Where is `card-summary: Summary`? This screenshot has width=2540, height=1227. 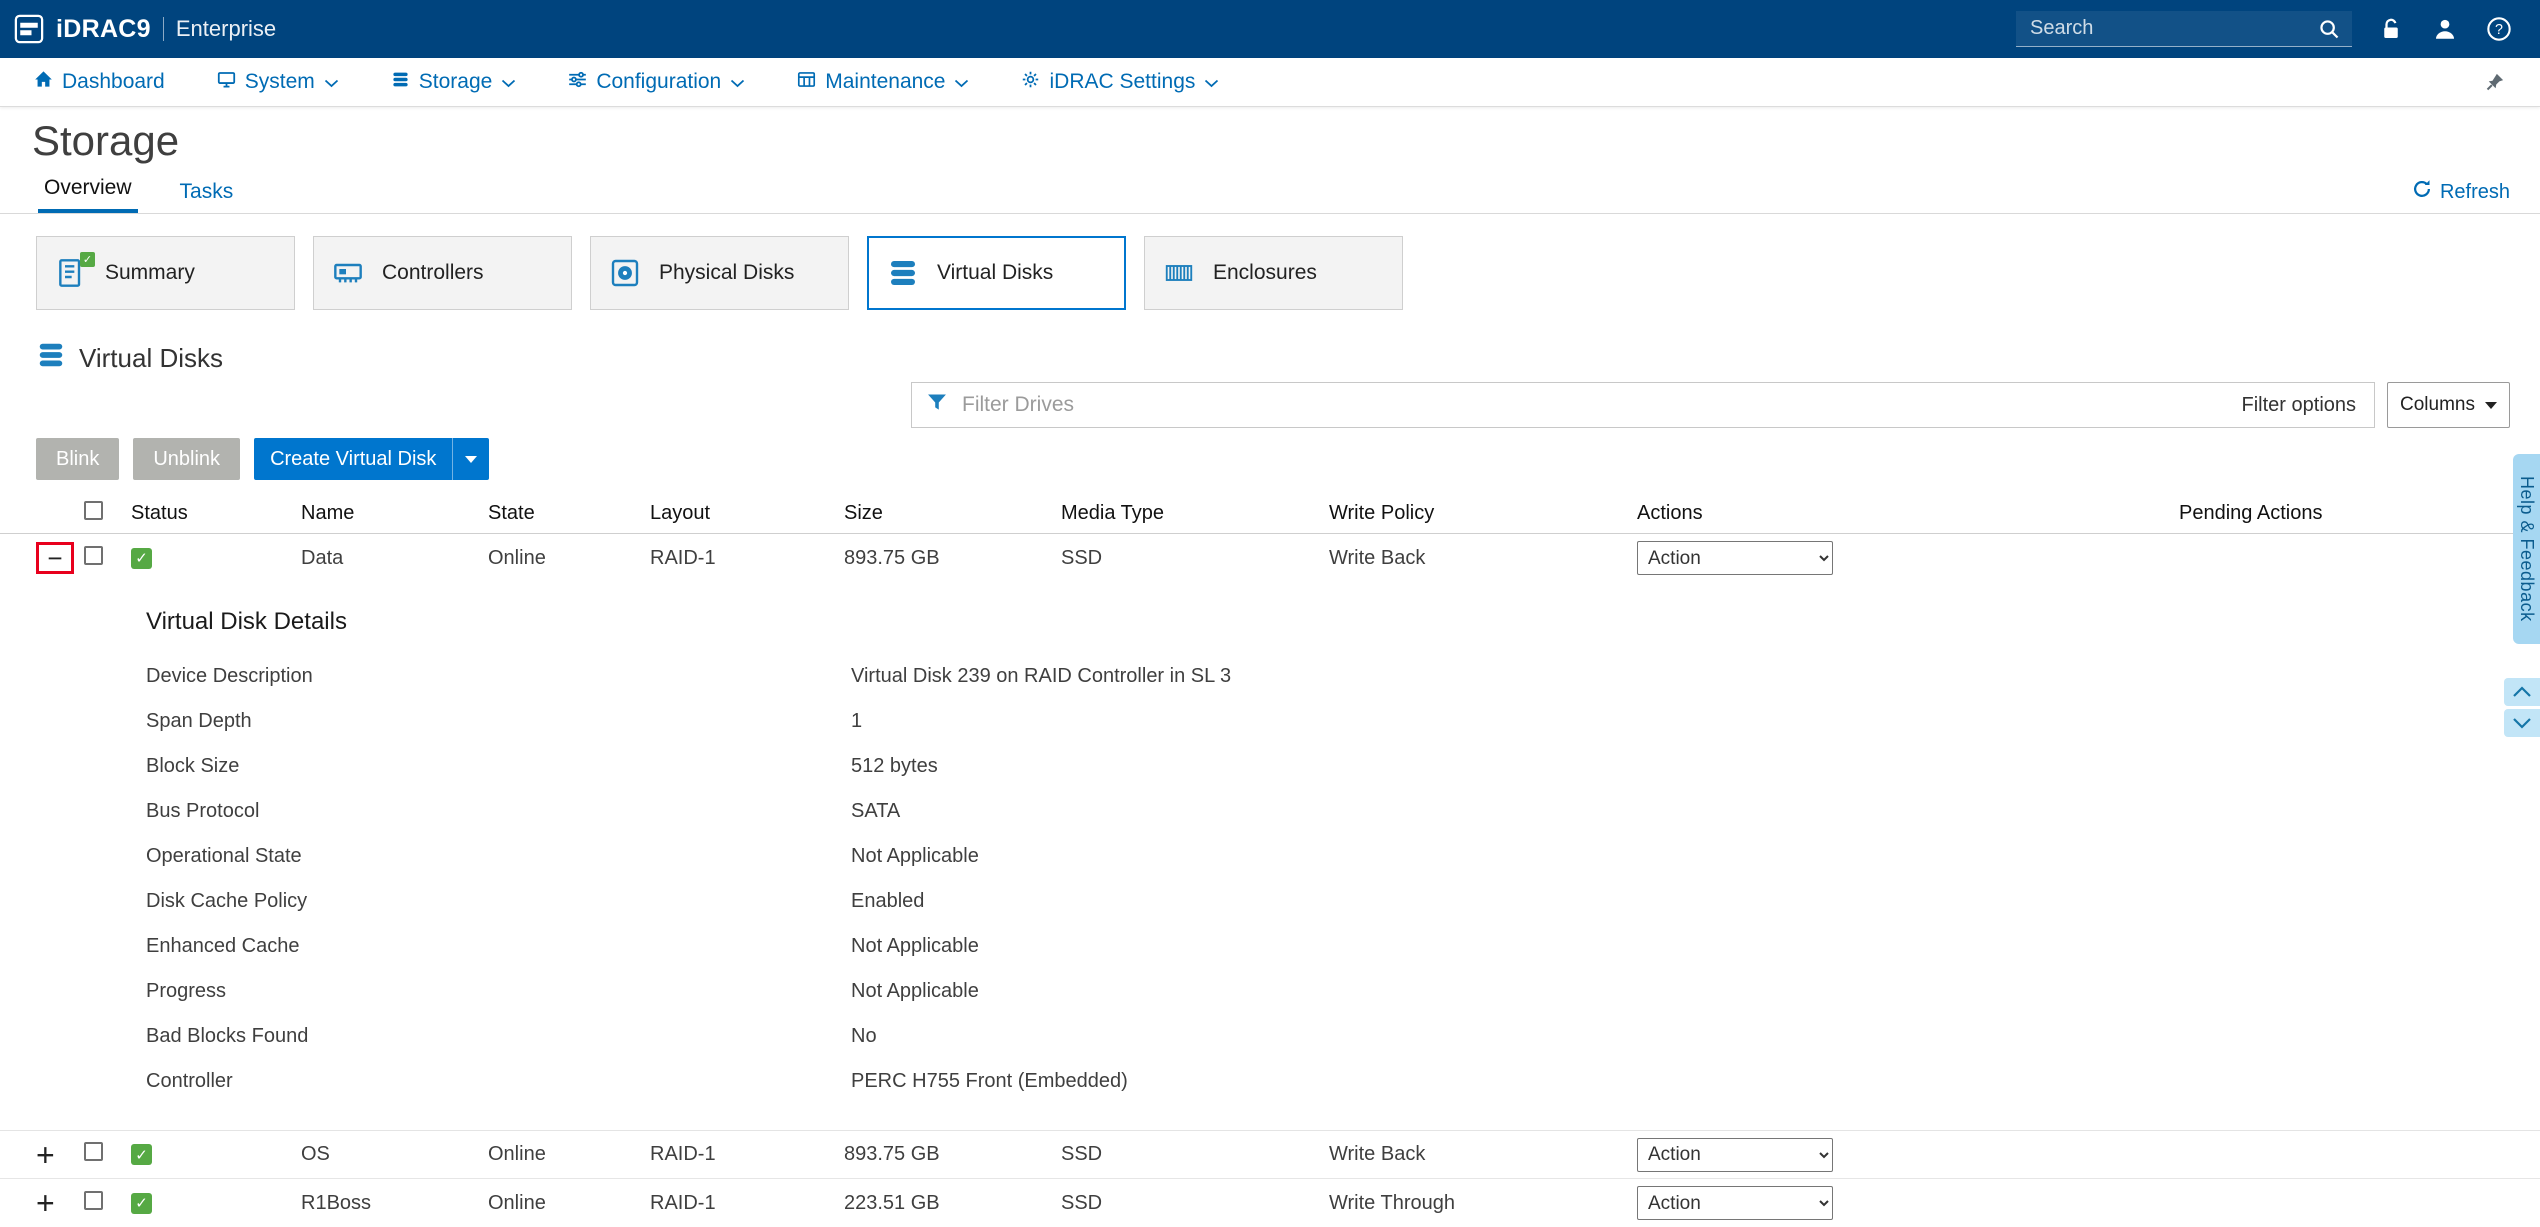 card-summary: Summary is located at coordinates (165, 273).